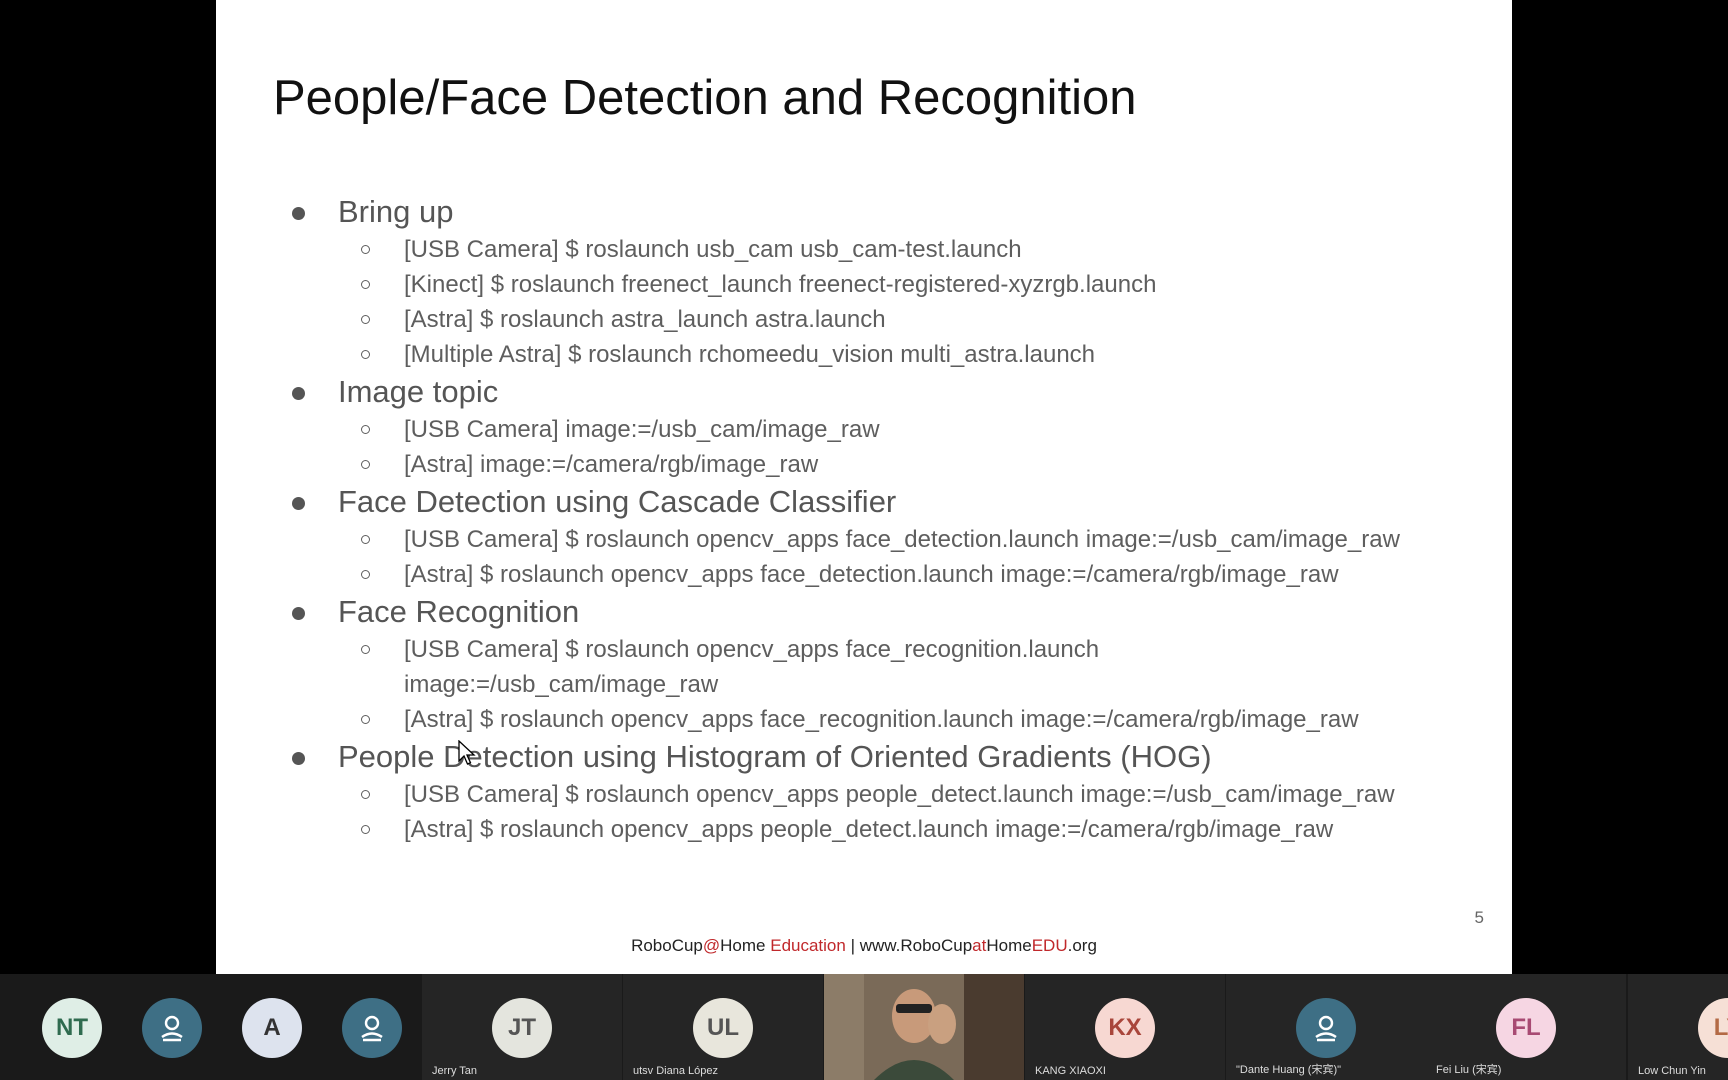  Describe the element at coordinates (1479, 917) in the screenshot. I see `slide-number: 5` at that location.